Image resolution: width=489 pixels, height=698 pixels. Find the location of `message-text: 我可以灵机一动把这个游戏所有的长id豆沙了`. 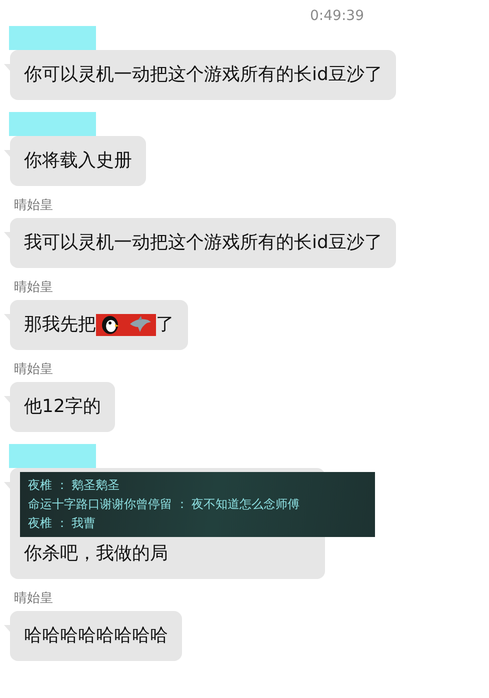

message-text: 我可以灵机一动把这个游戏所有的长id豆沙了 is located at coordinates (203, 243).